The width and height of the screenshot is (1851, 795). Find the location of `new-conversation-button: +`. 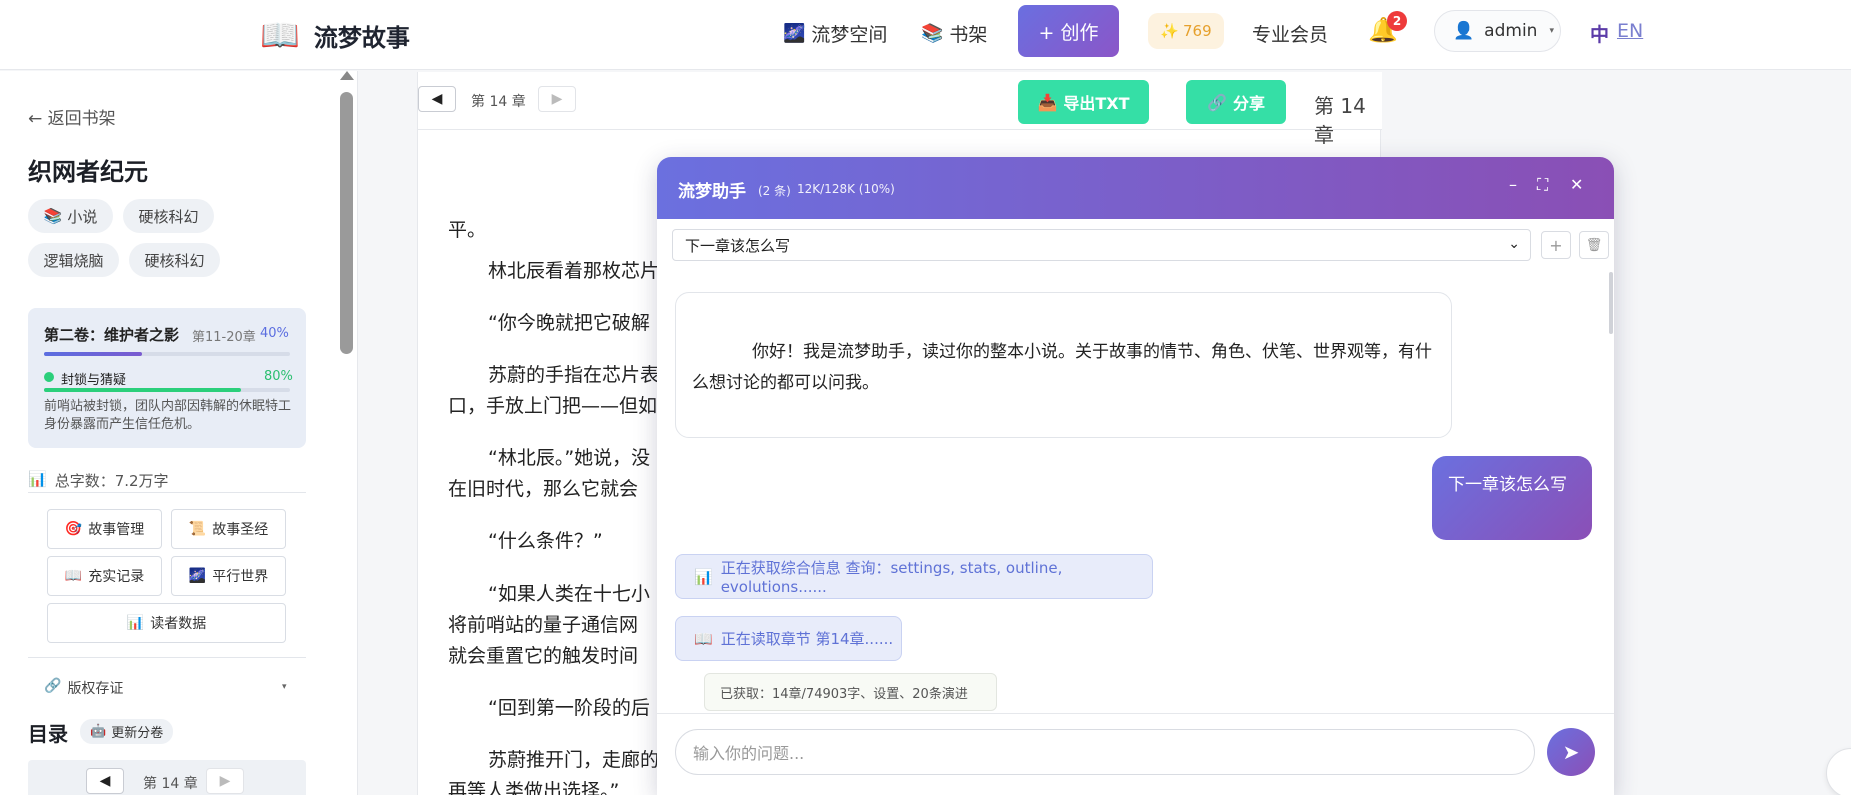

new-conversation-button: + is located at coordinates (1556, 245).